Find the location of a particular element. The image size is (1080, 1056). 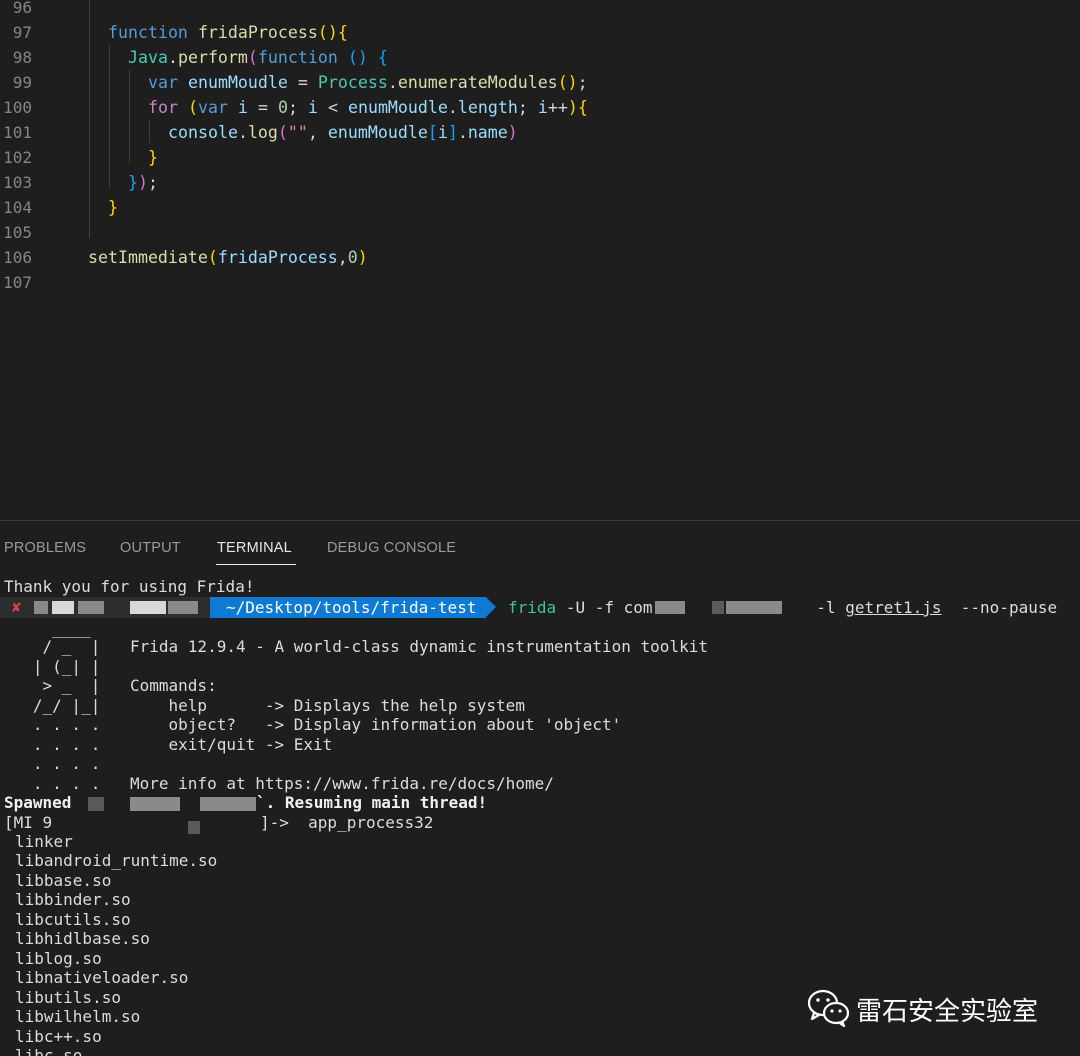

line-number: 107 is located at coordinates (17, 282).